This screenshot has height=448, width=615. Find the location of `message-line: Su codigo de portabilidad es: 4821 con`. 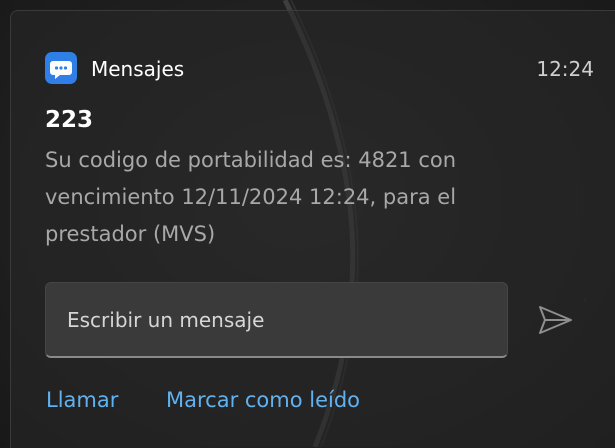

message-line: Su codigo de portabilidad es: 4821 con is located at coordinates (251, 160).